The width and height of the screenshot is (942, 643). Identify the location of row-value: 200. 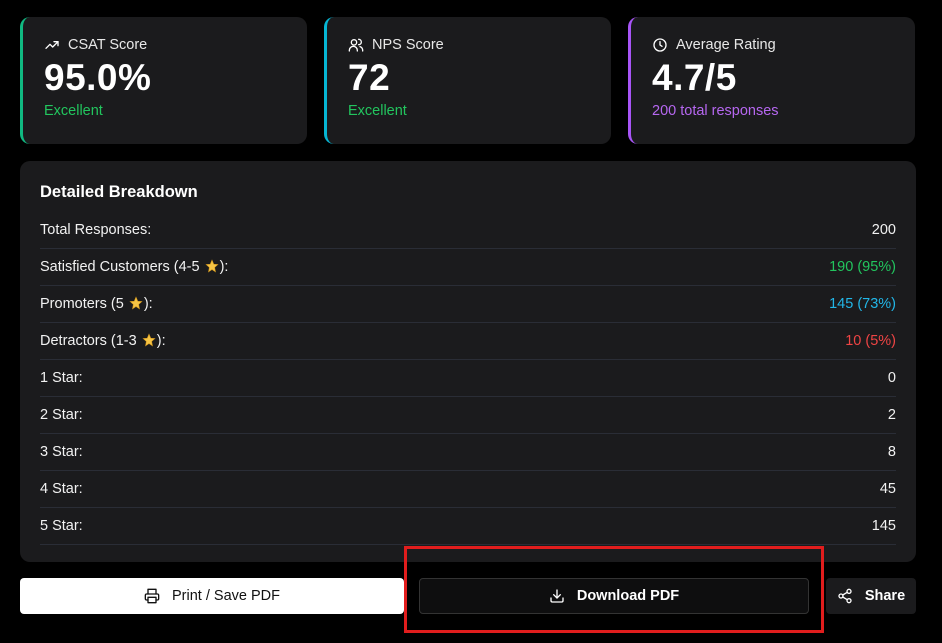
(883, 230).